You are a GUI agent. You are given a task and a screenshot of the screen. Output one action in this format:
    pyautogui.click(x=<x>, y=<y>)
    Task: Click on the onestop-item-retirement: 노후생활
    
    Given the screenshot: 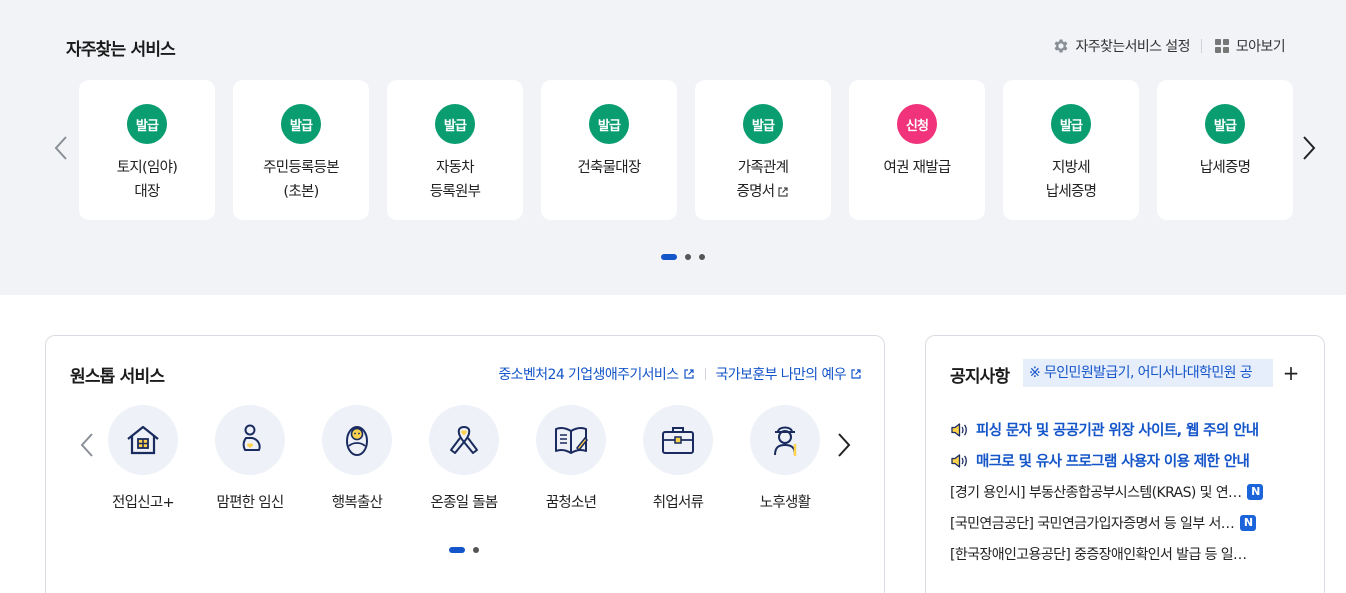 What is the action you would take?
    pyautogui.click(x=785, y=458)
    